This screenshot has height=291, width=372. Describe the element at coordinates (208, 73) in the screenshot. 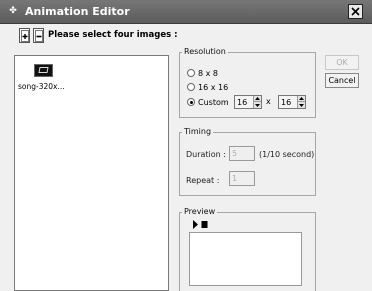

I see `resolution-option-label: 8 x 8` at that location.